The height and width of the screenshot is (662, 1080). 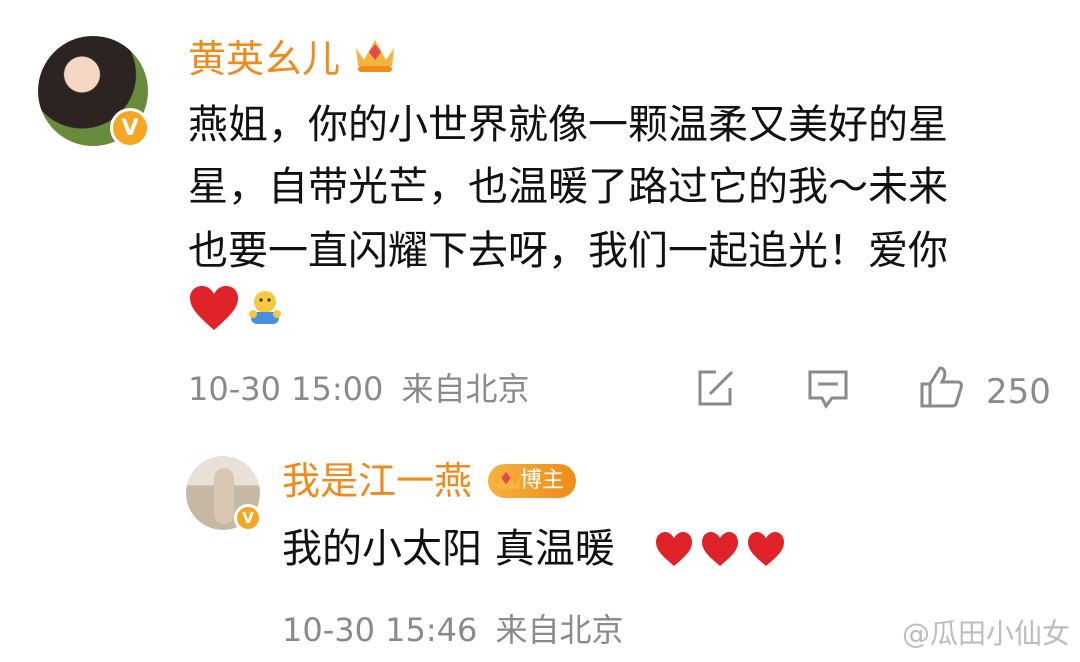 I want to click on comment-line-2: 星，自带光芒，也温暖了路过它的我～未来, so click(x=568, y=187).